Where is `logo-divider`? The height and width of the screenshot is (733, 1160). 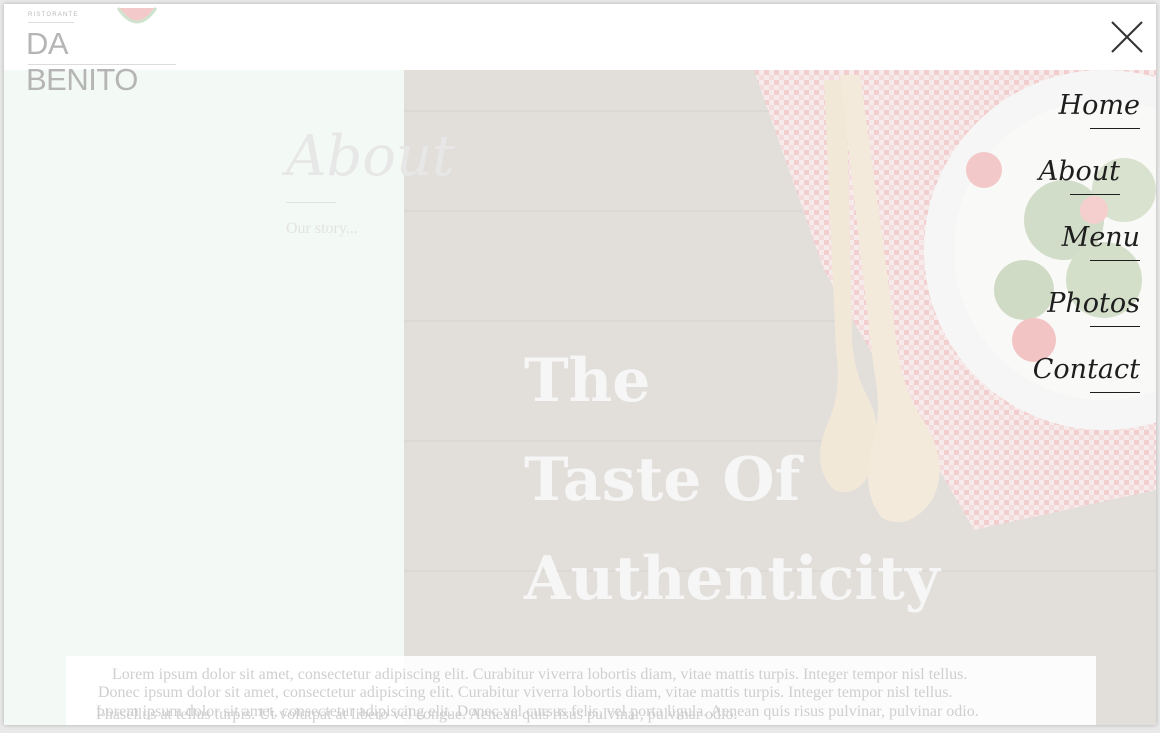 logo-divider is located at coordinates (51, 22).